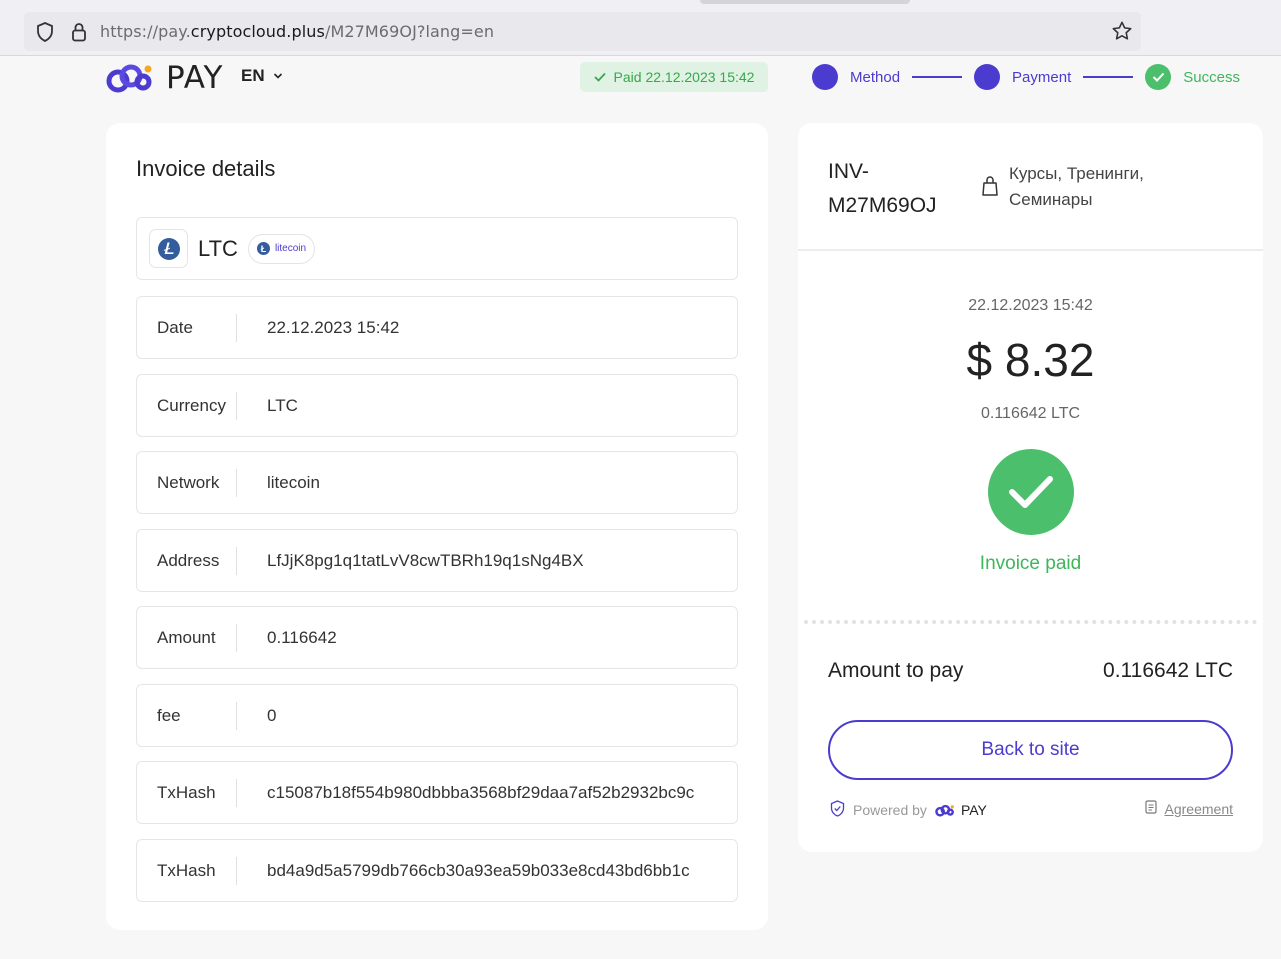 This screenshot has width=1281, height=959. What do you see at coordinates (1158, 77) in the screenshot?
I see `step-success-check-icon` at bounding box center [1158, 77].